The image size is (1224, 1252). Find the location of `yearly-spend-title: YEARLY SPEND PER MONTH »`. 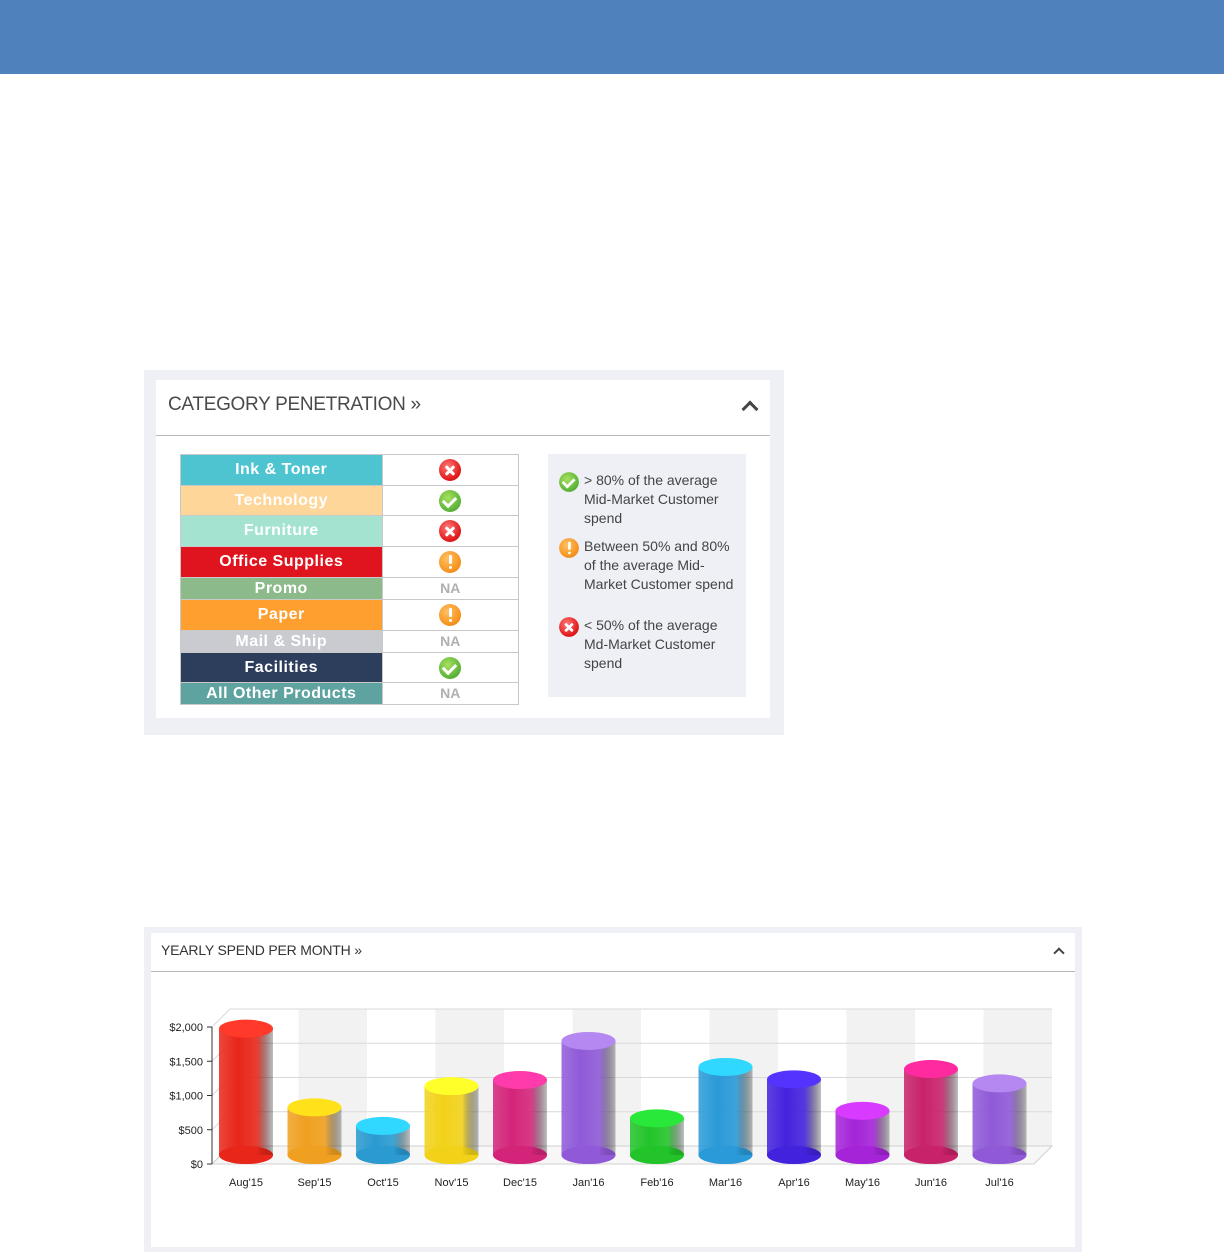

yearly-spend-title: YEARLY SPEND PER MONTH » is located at coordinates (261, 950).